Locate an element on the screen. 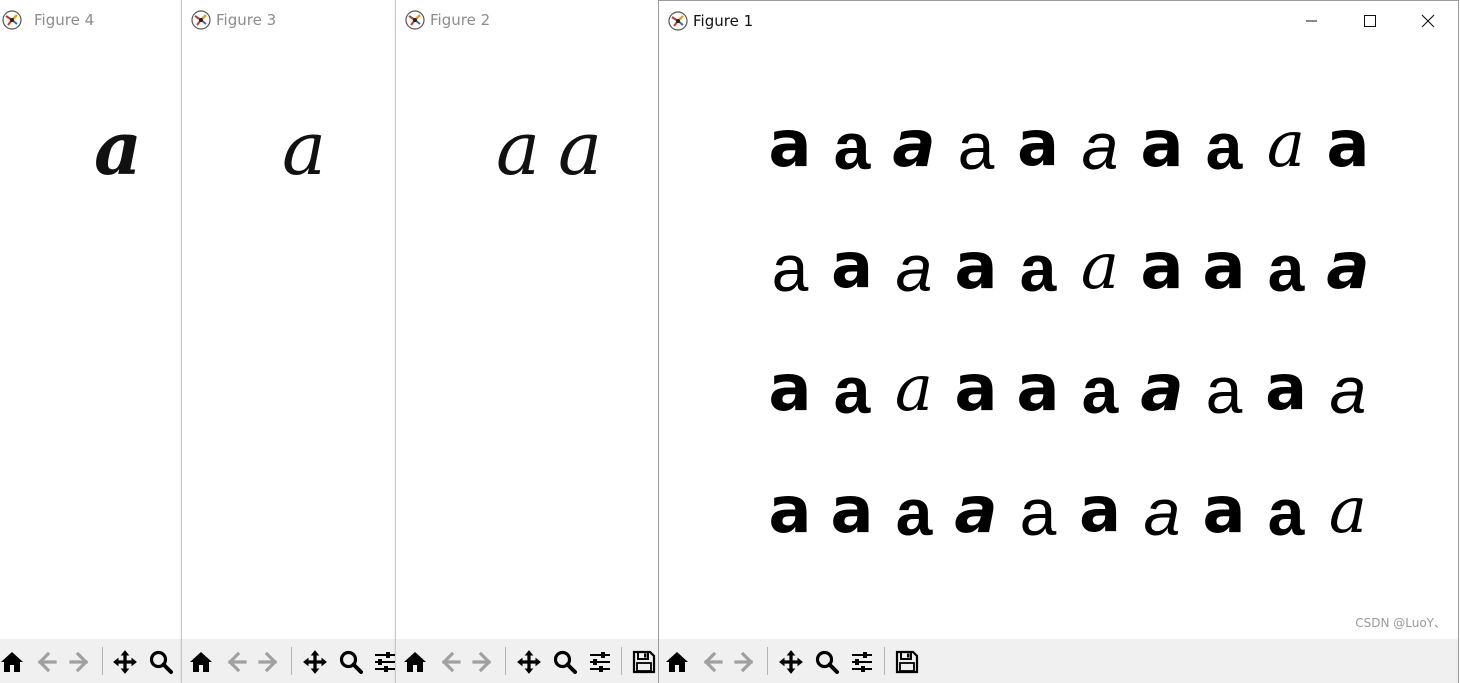 The width and height of the screenshot is (1460, 683). save-icon is located at coordinates (907, 662).